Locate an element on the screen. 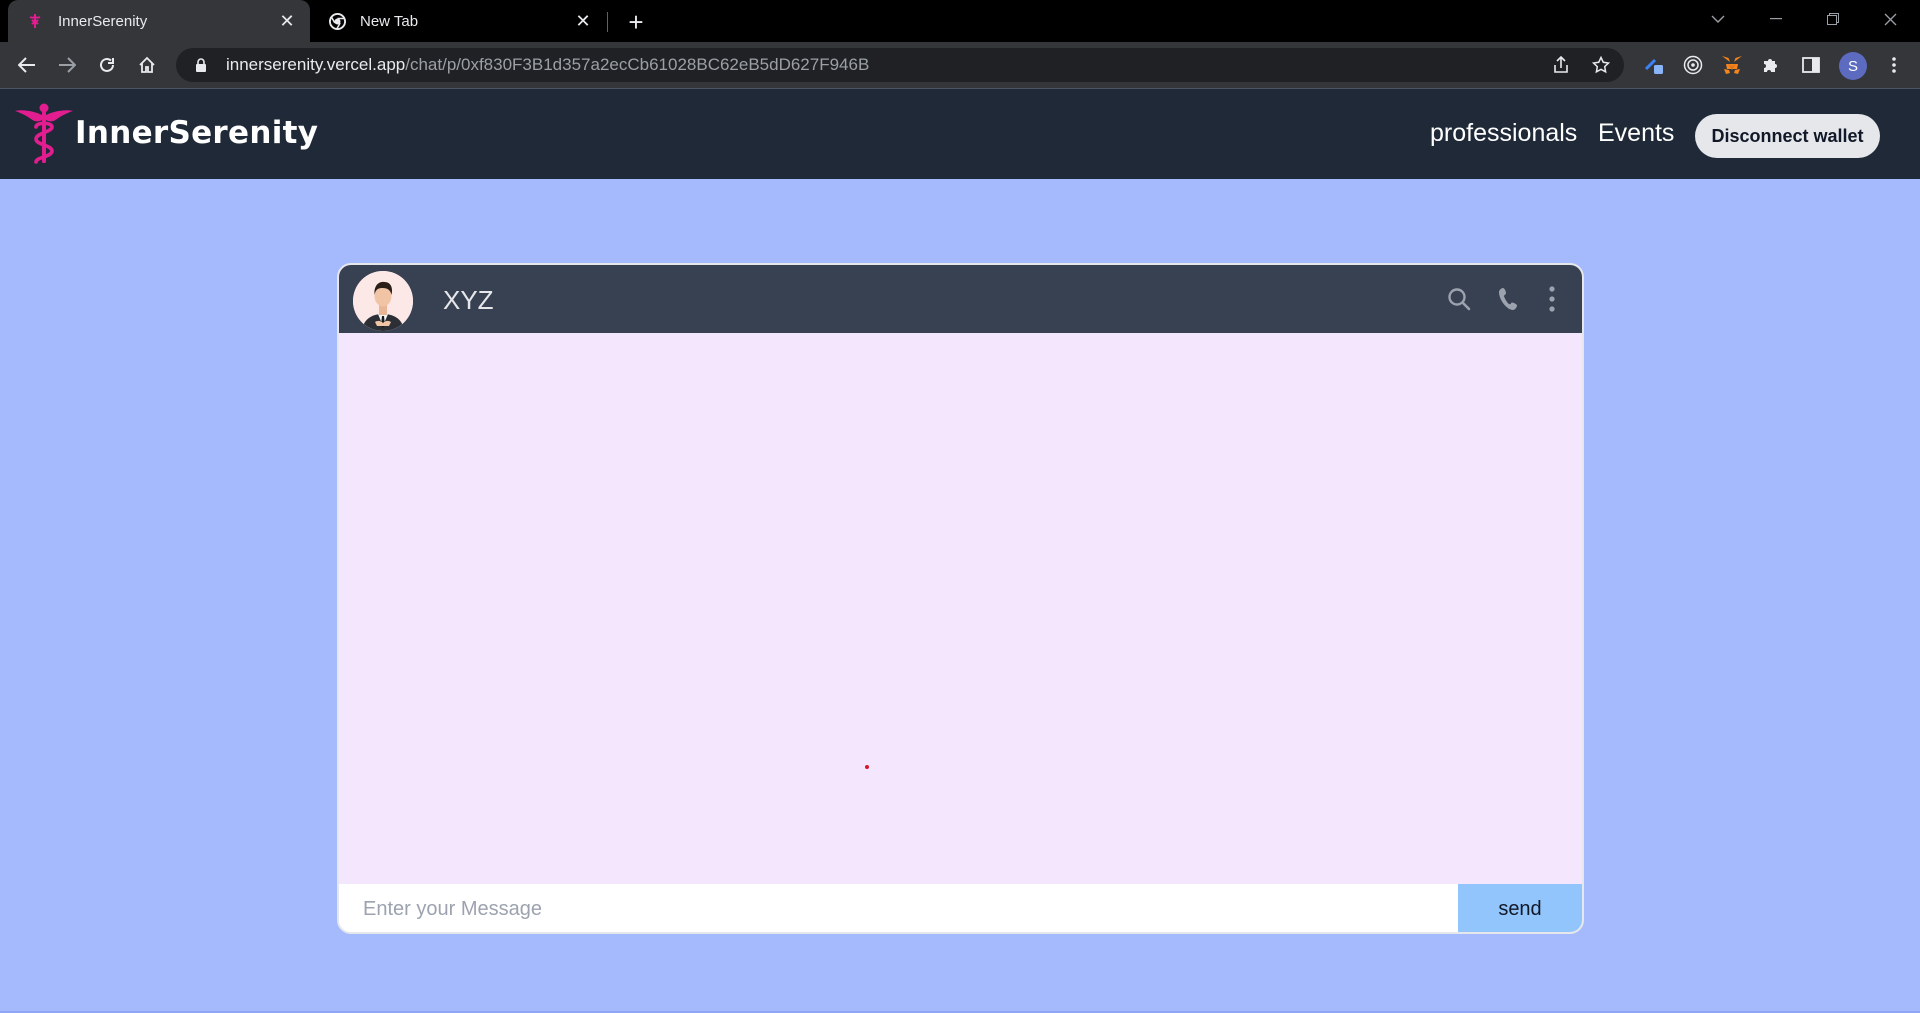  share-icon is located at coordinates (1561, 65).